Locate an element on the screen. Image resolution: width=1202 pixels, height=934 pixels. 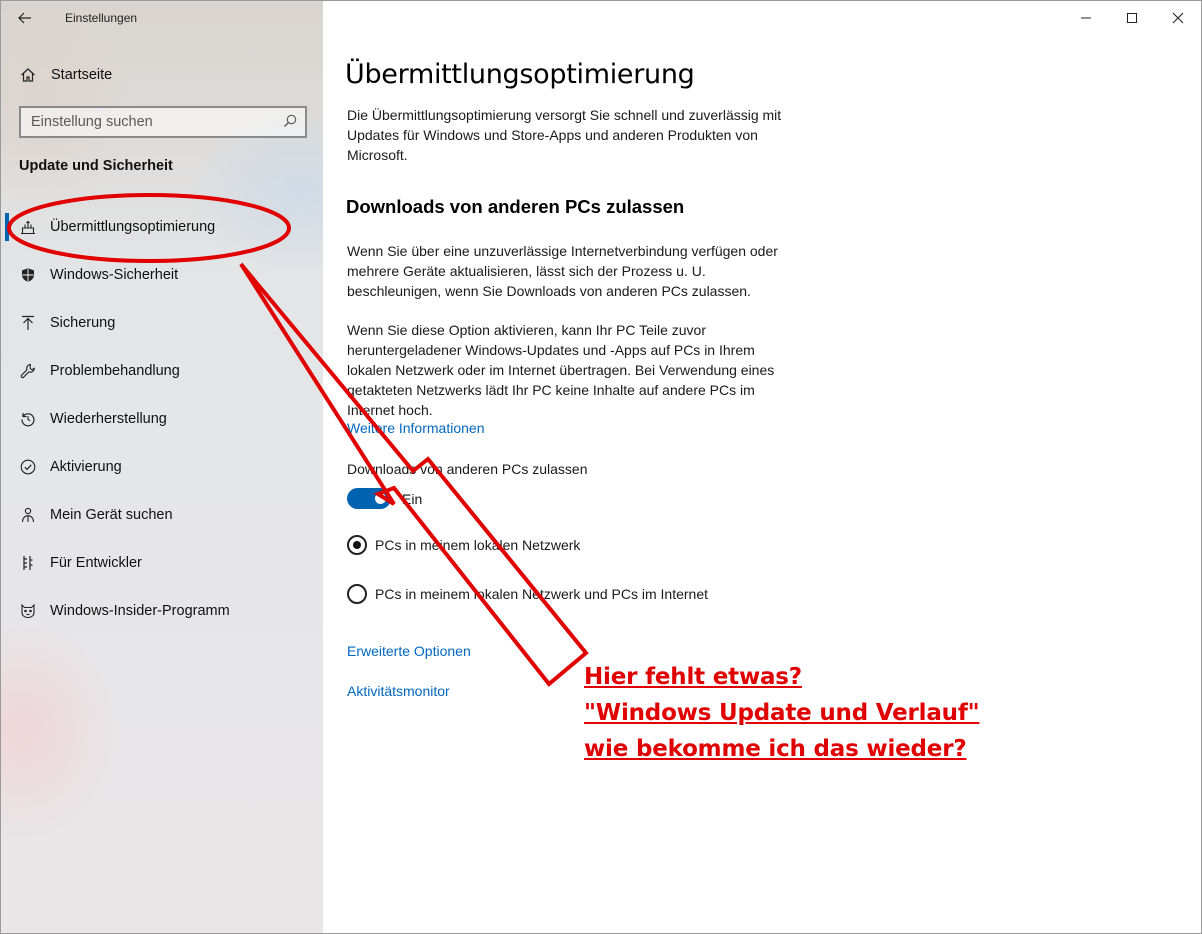
sidebar-item-delivery-optimization: Übermittlungsoptimierung is located at coordinates (162, 227).